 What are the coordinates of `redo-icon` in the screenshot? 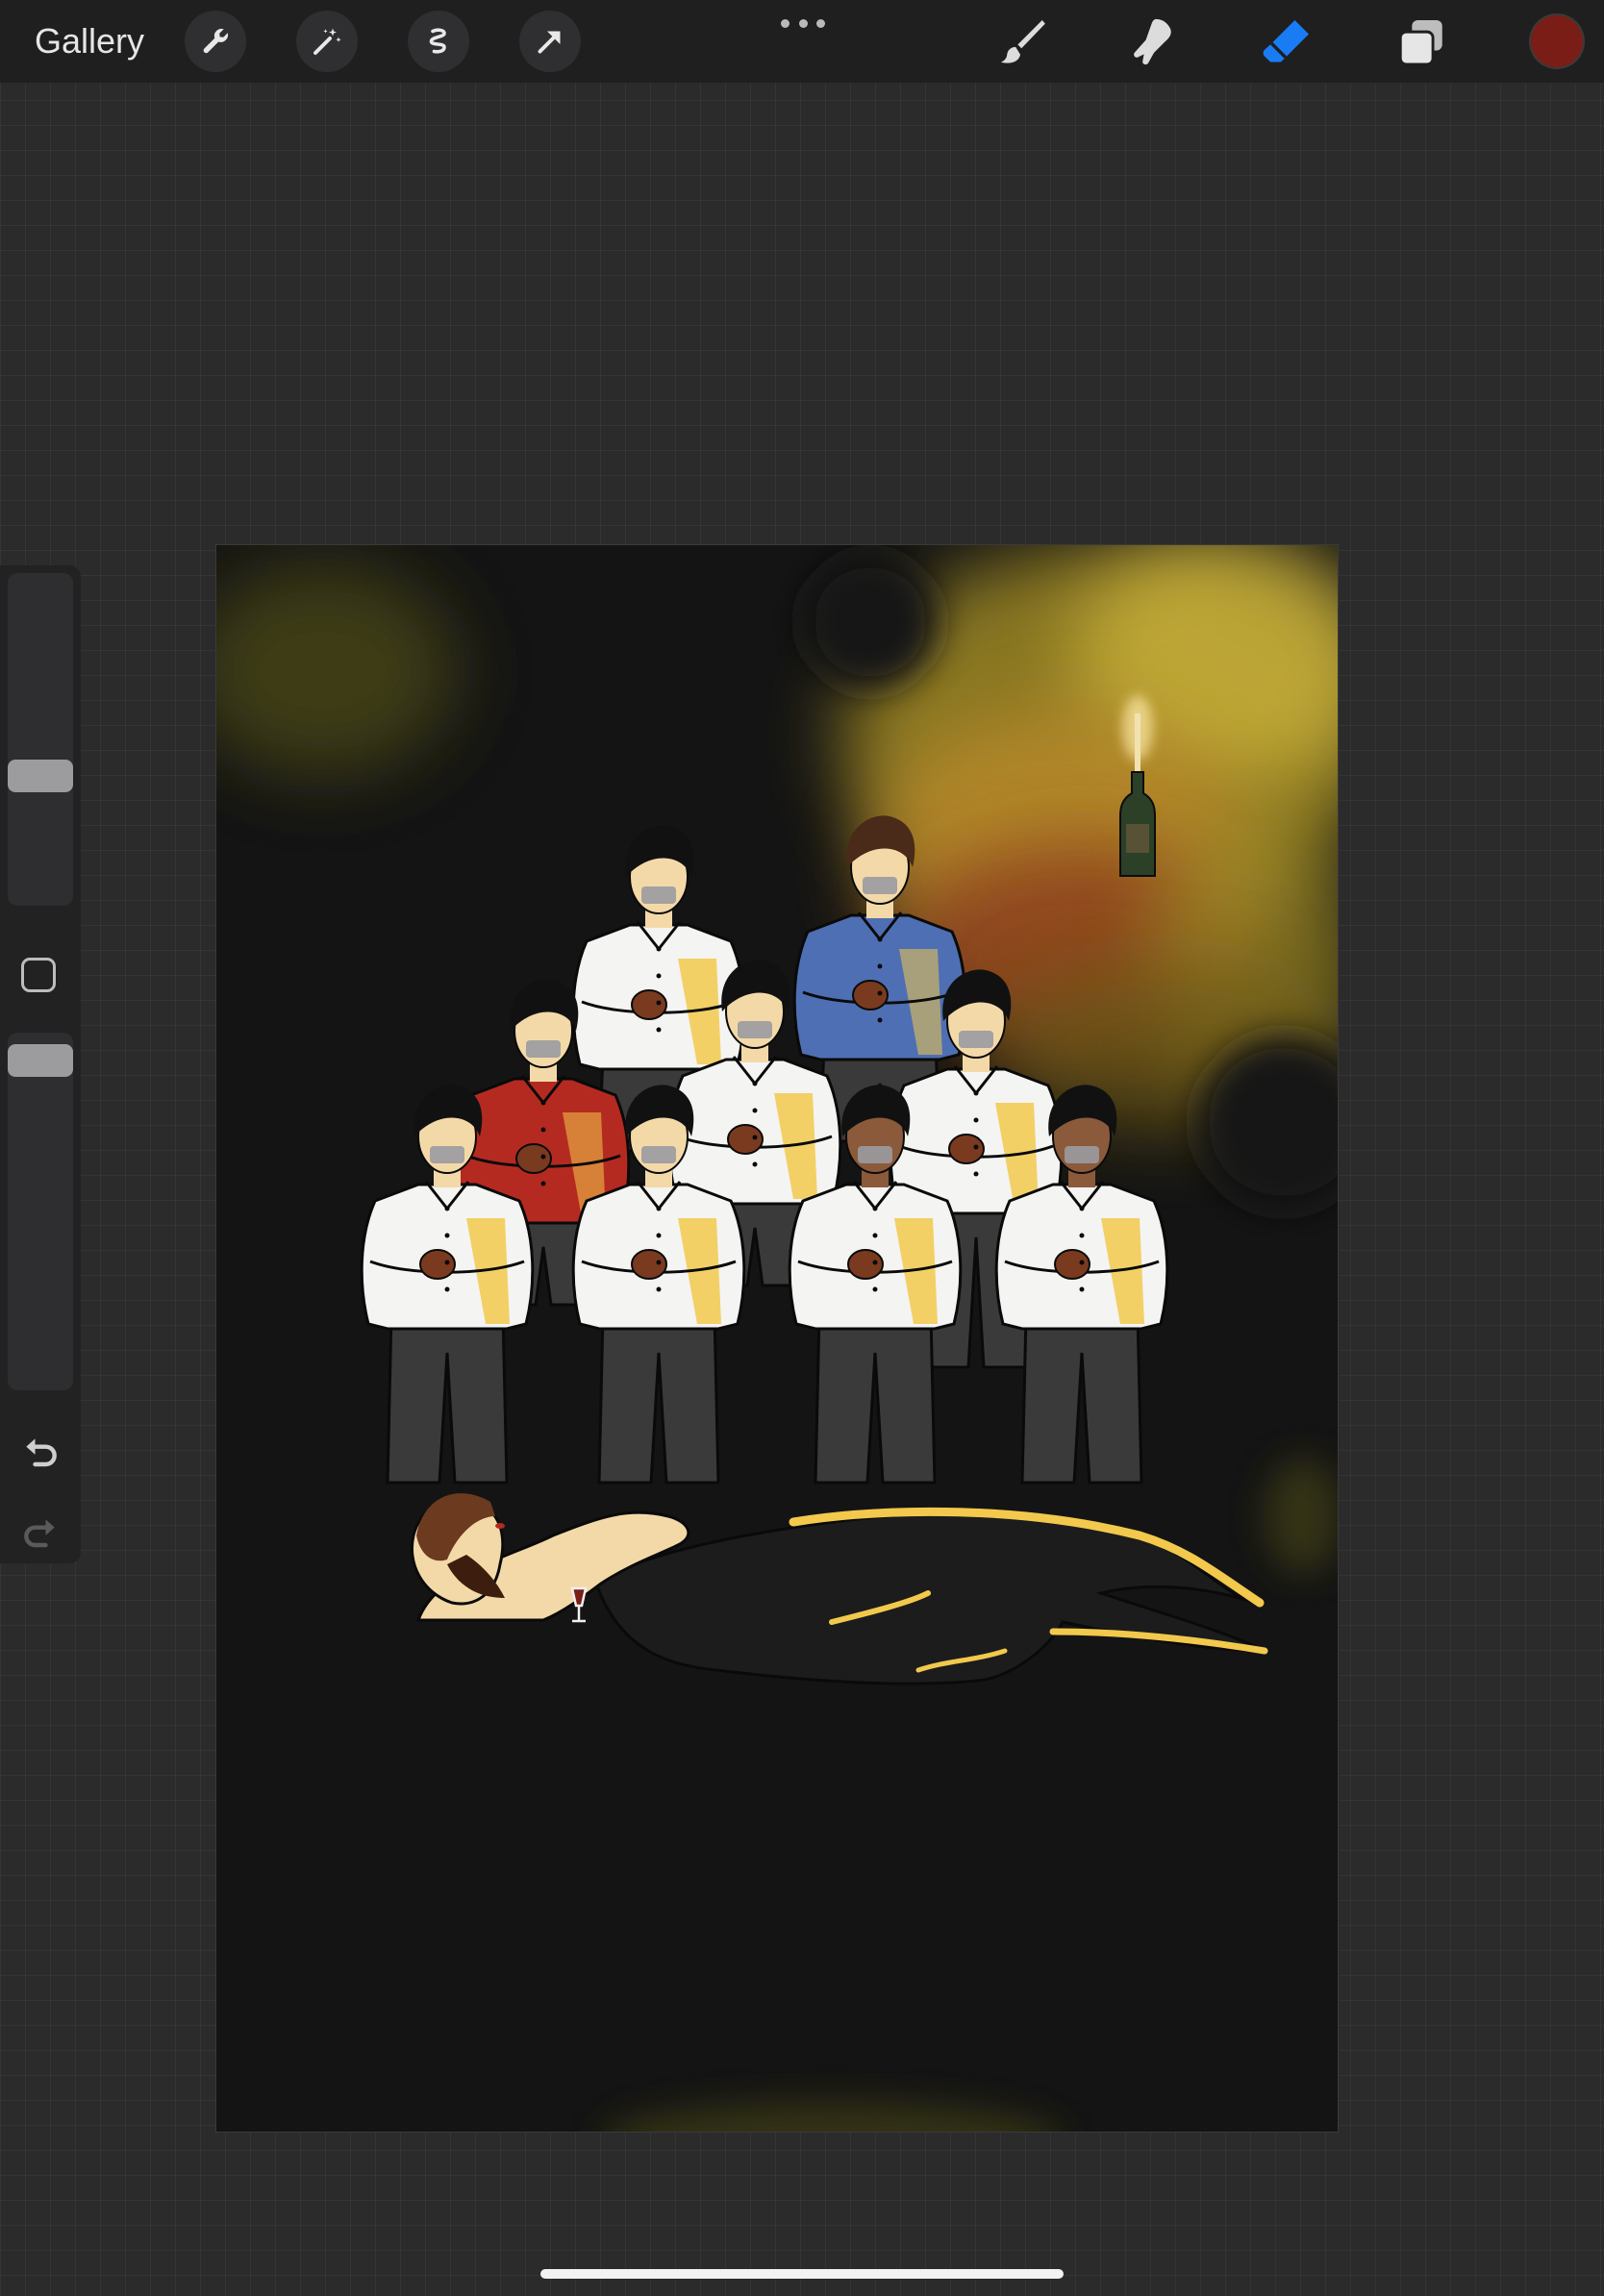 It's located at (40, 1534).